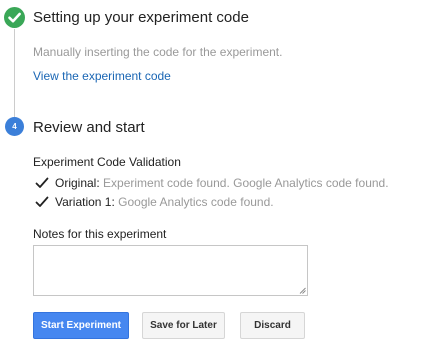  What do you see at coordinates (100, 234) in the screenshot?
I see `notes-label: Notes for this experiment` at bounding box center [100, 234].